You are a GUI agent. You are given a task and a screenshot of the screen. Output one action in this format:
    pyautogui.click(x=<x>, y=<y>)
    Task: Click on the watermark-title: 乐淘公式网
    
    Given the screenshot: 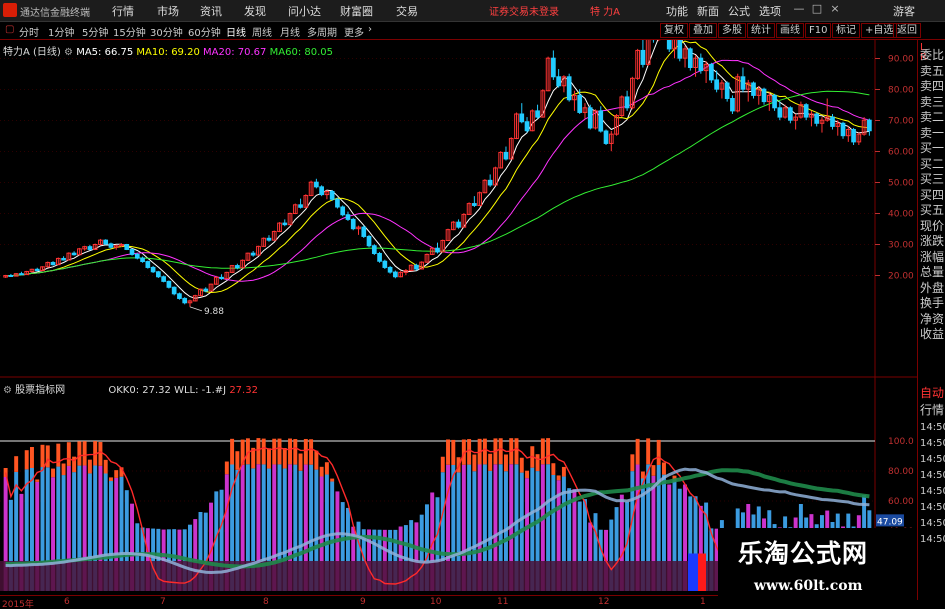 What is the action you would take?
    pyautogui.click(x=803, y=553)
    